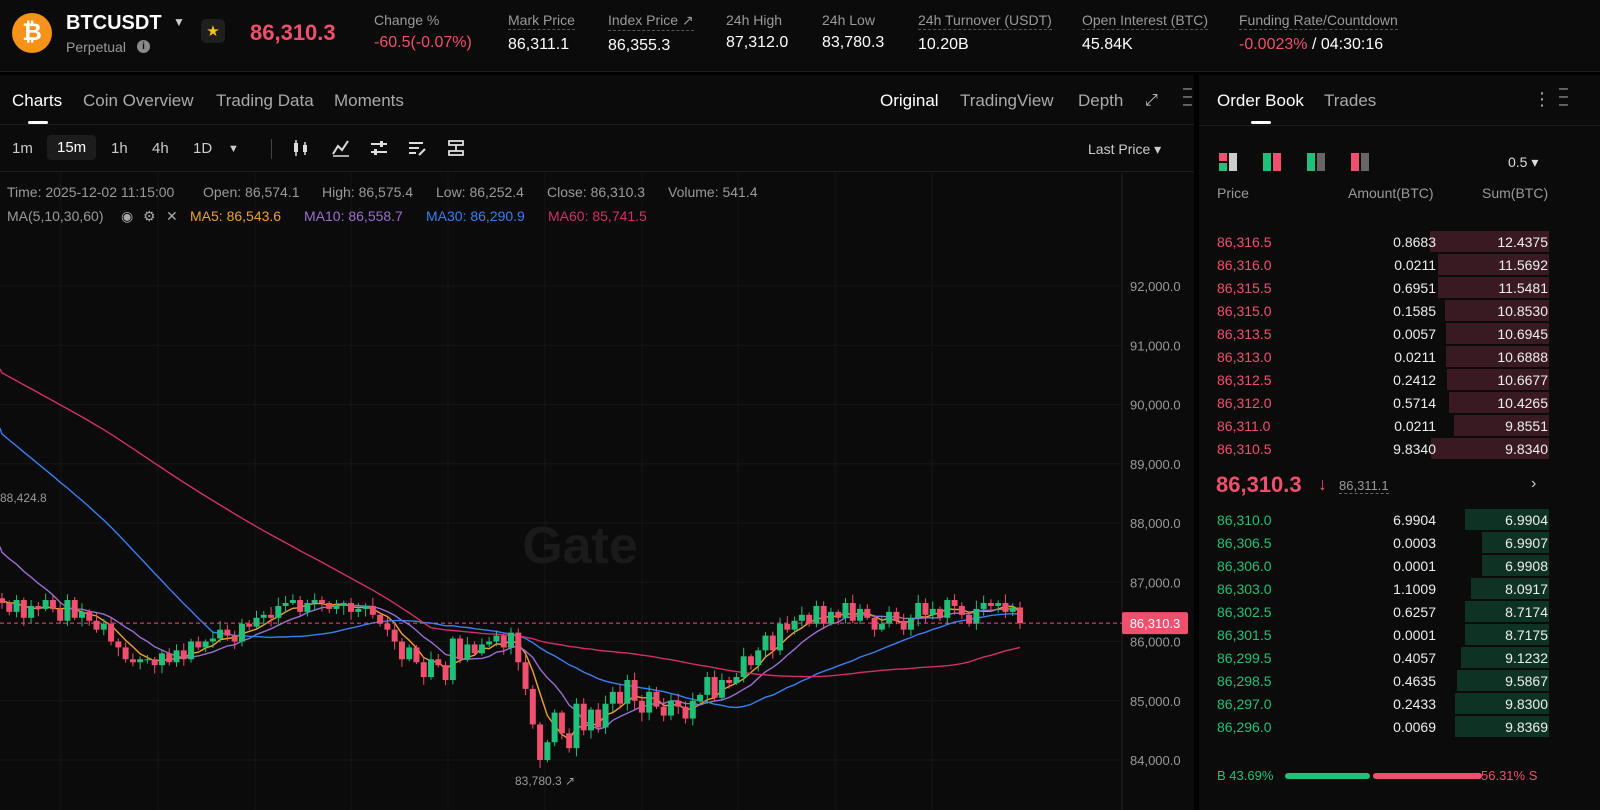  What do you see at coordinates (1145, 33) in the screenshot?
I see `stat-open-interest: Open Interest (BTC) 45.84K` at bounding box center [1145, 33].